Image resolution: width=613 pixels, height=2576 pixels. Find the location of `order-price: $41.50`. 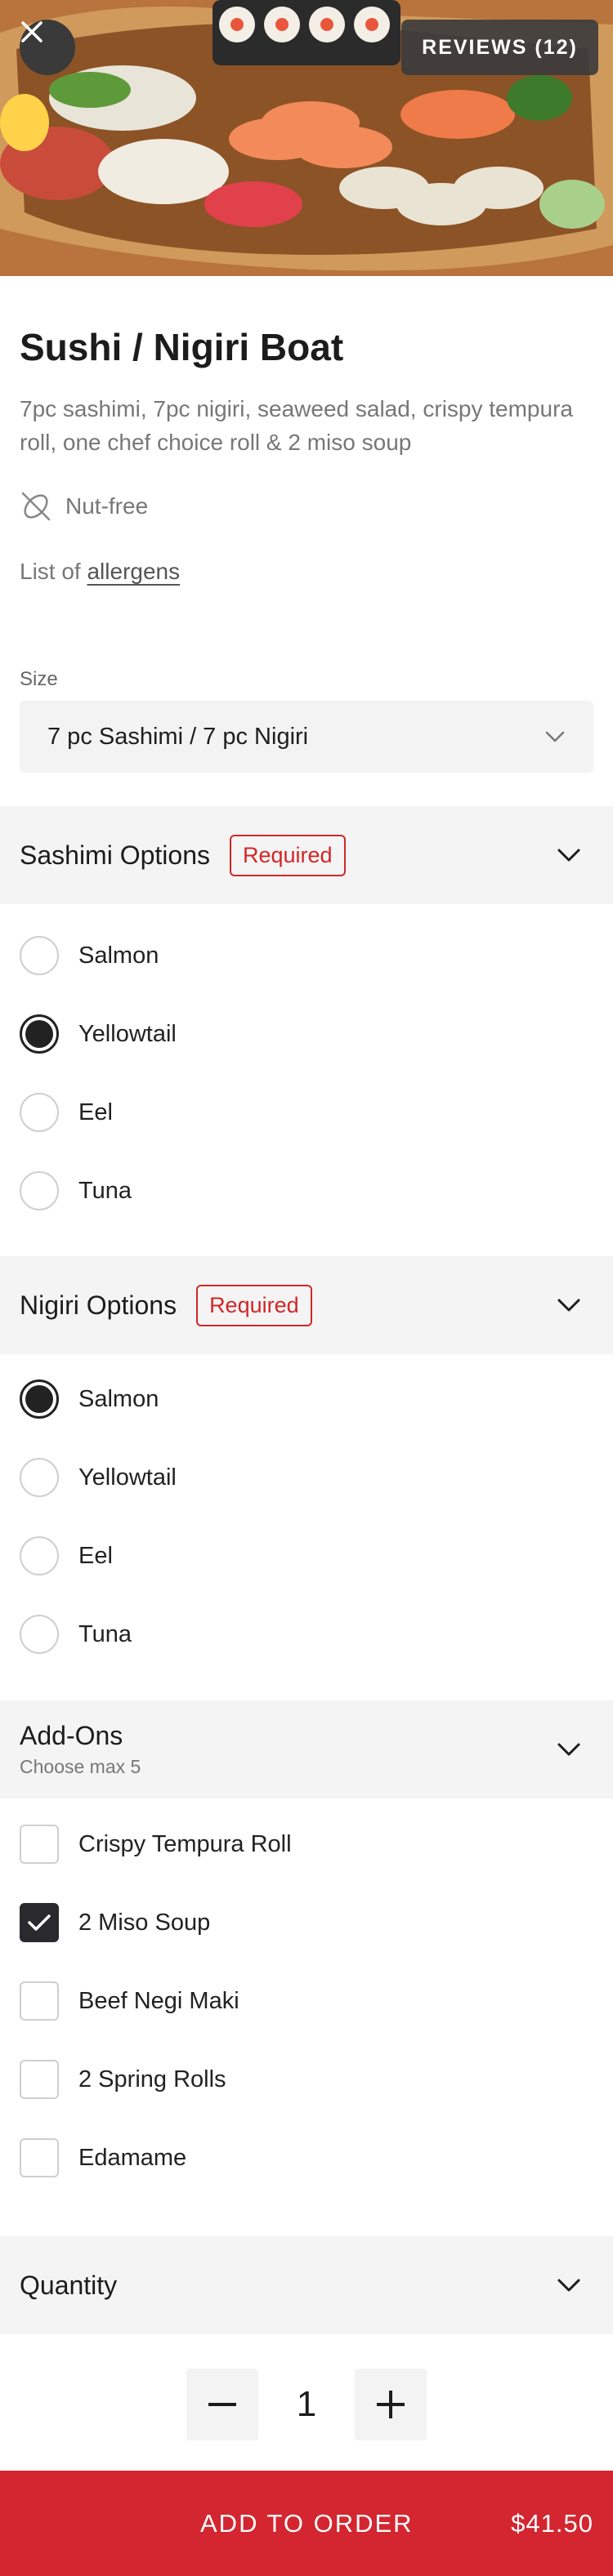

order-price: $41.50 is located at coordinates (552, 2523).